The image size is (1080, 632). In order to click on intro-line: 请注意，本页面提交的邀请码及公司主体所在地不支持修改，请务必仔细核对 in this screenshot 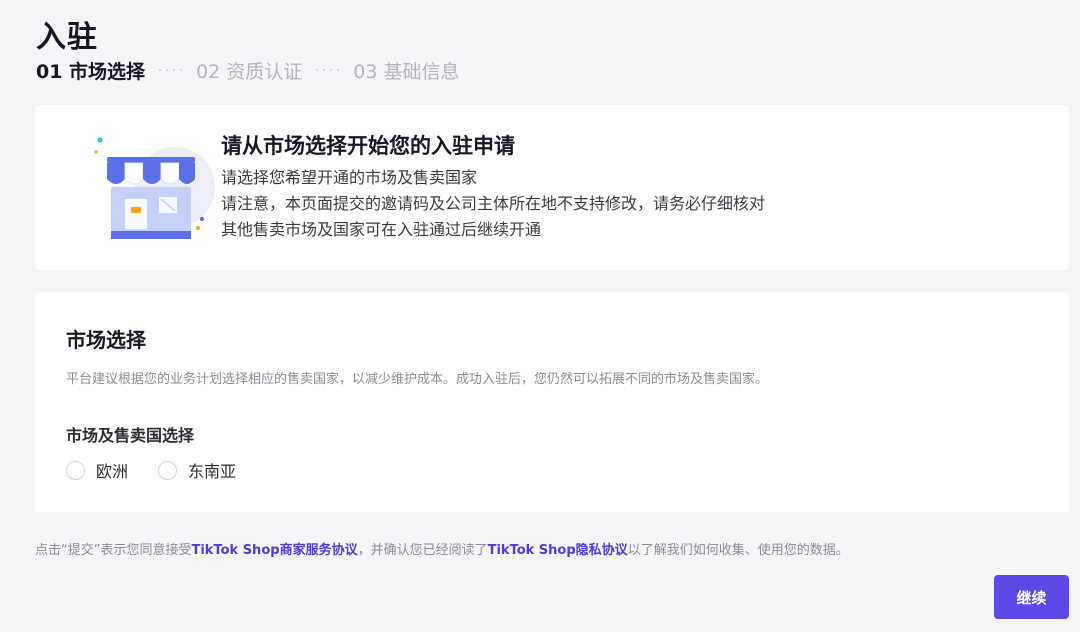, I will do `click(493, 203)`.